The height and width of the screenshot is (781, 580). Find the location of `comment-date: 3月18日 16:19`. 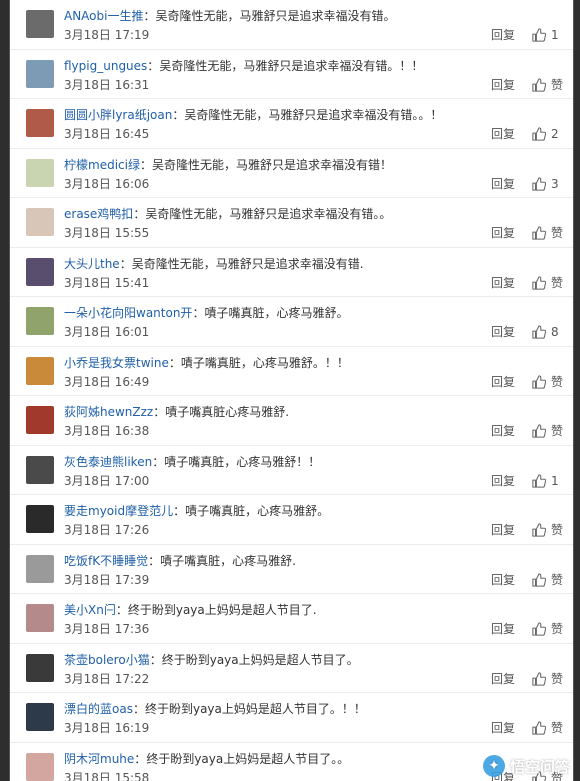

comment-date: 3月18日 16:19 is located at coordinates (107, 728).